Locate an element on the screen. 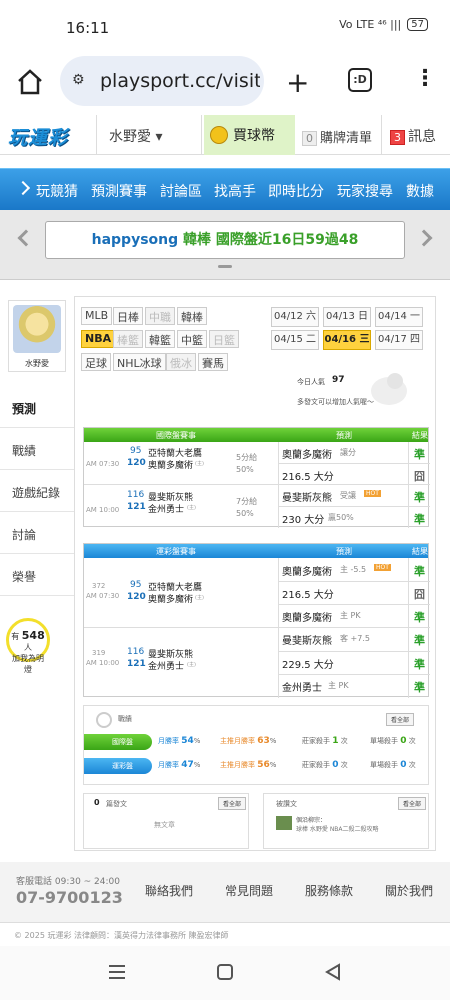 This screenshot has width=450, height=1000. stat-value: 54 is located at coordinates (187, 741).